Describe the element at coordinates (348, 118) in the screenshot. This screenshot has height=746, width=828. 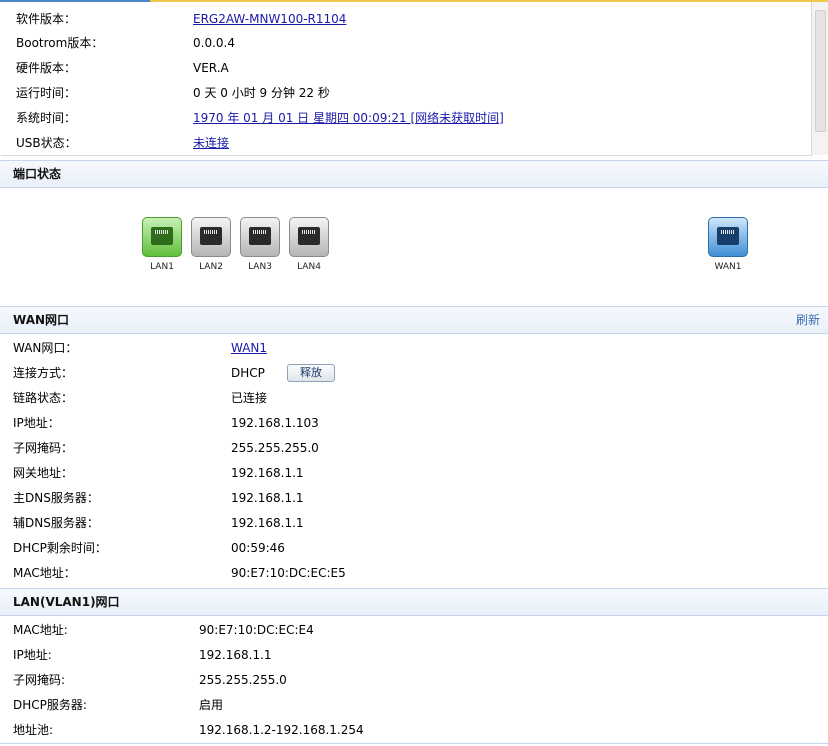
I see `system-time-link: 1970 年 01 月 01 日 星期四 00:09:21 [网络未获取时间]` at that location.